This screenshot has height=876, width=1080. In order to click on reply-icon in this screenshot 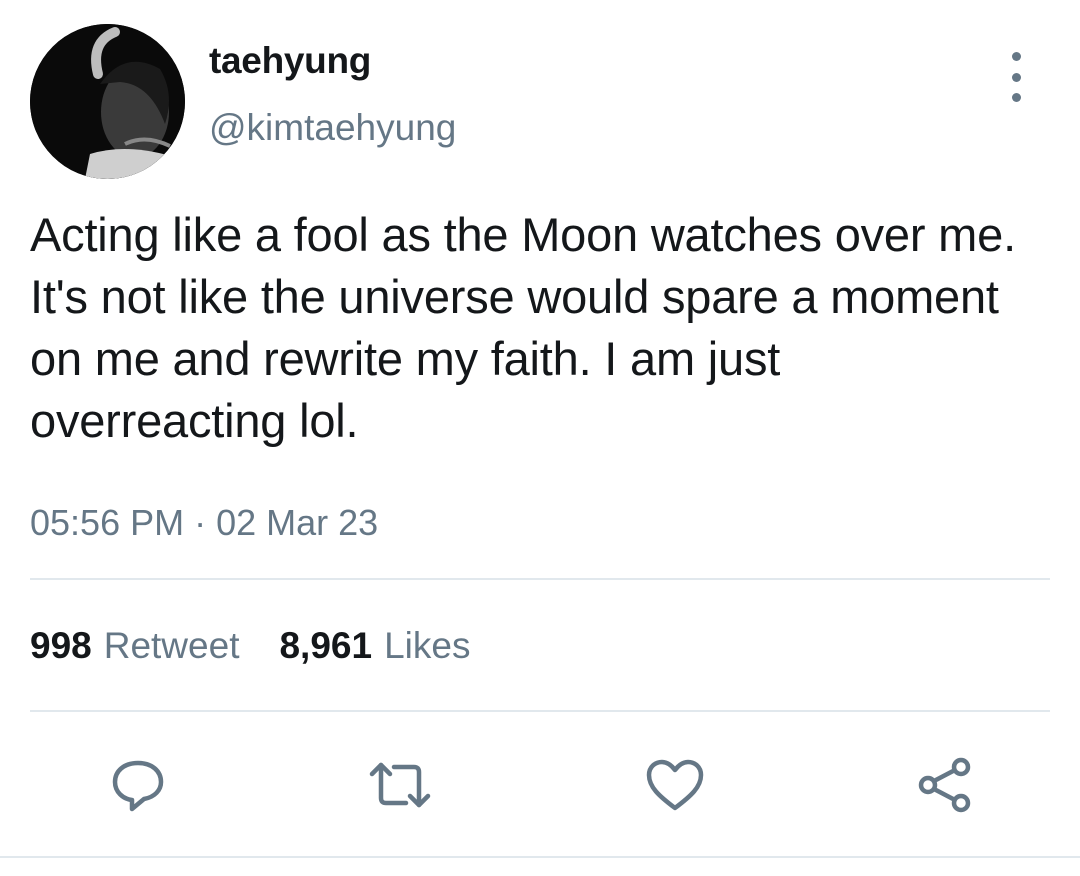, I will do `click(138, 786)`.